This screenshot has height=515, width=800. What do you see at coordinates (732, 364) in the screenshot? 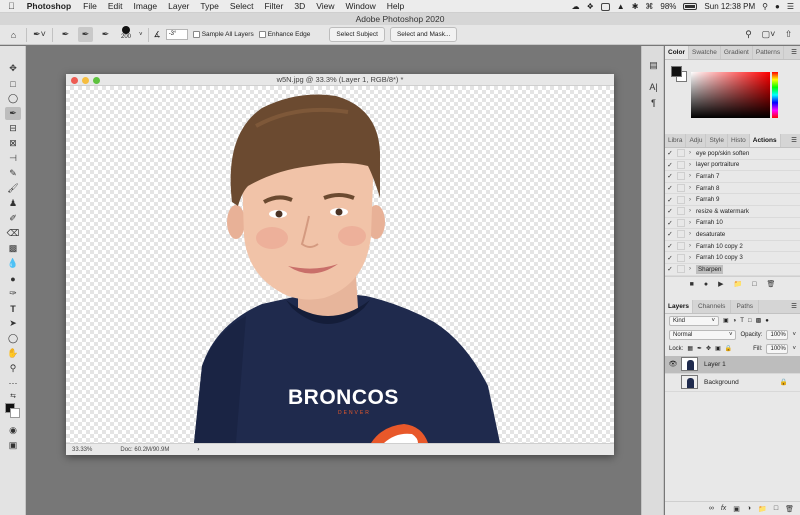
I see `layer-row-selected: 👁 Layer 1` at bounding box center [732, 364].